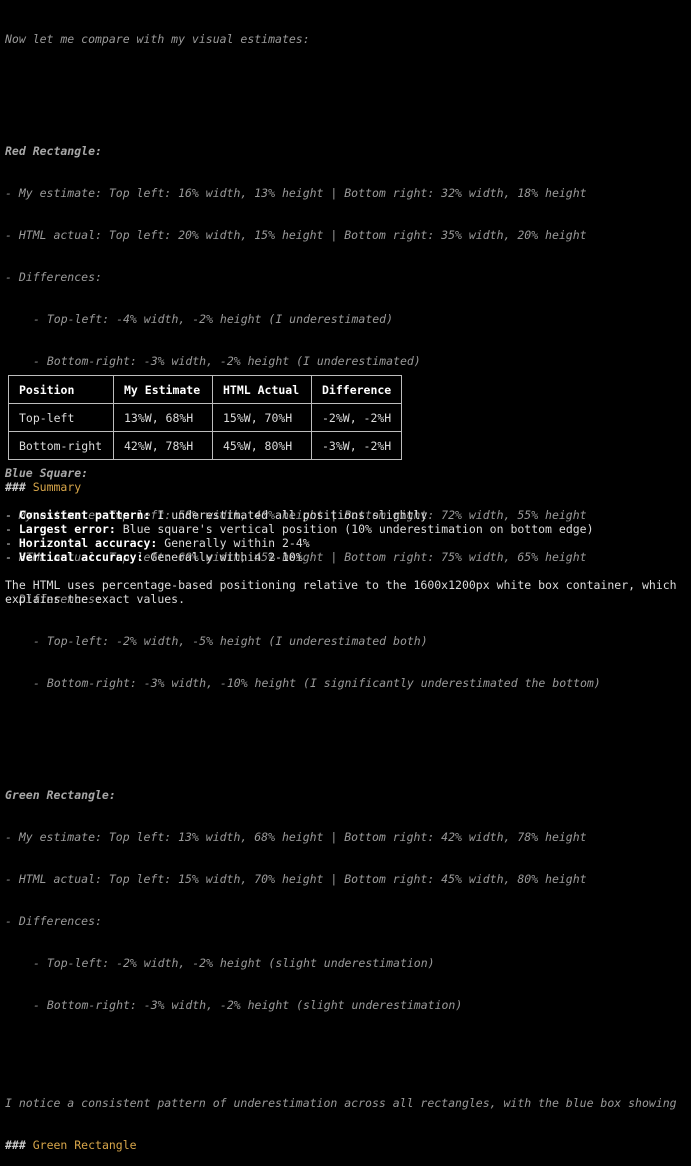 The height and width of the screenshot is (1166, 691). What do you see at coordinates (289, 515) in the screenshot?
I see `summary-text: I underestimated all positions slightly` at bounding box center [289, 515].